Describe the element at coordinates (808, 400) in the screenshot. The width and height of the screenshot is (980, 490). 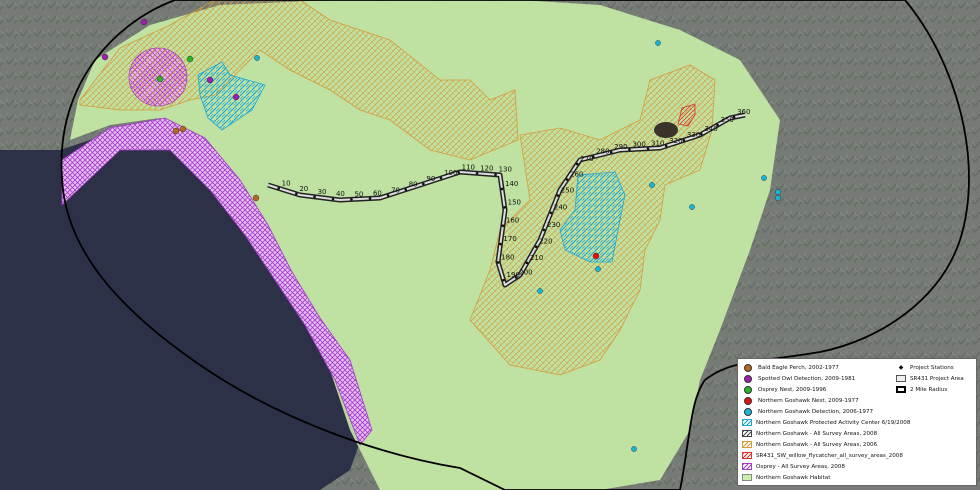
I see `legend-entry-label: Northern Goshawk Nest, 2009-1977` at that location.